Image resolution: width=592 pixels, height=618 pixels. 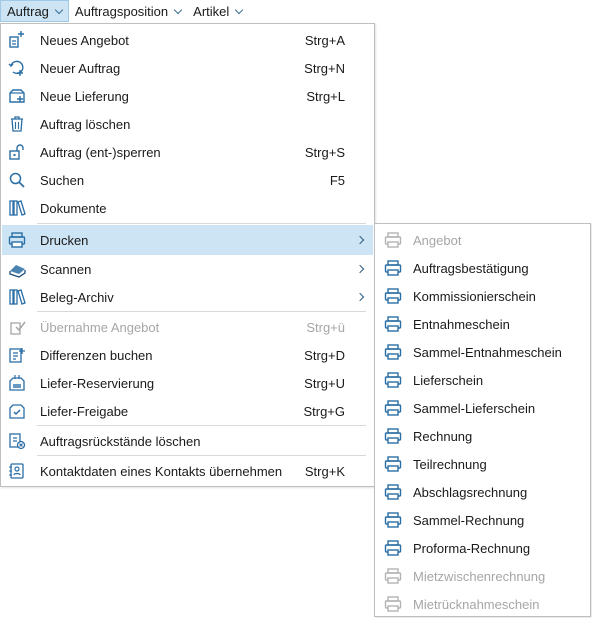 I want to click on menu-item-auftragsrueckstaende-loeschen: Auftragsrückstände löschen, so click(x=187, y=441).